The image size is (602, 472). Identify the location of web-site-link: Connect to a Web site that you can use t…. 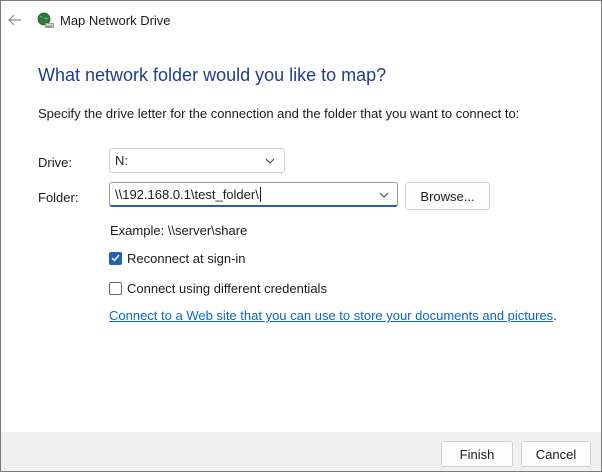
(331, 315).